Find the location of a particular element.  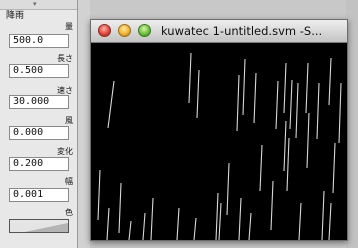

speed-field: 30.000 is located at coordinates (39, 102).